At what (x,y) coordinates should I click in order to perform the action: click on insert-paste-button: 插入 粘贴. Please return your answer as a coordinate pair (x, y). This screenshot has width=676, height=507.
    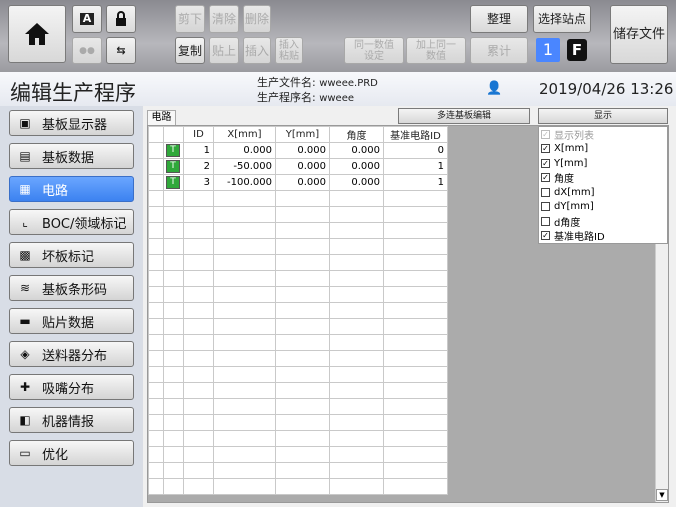
    Looking at the image, I should click on (289, 50).